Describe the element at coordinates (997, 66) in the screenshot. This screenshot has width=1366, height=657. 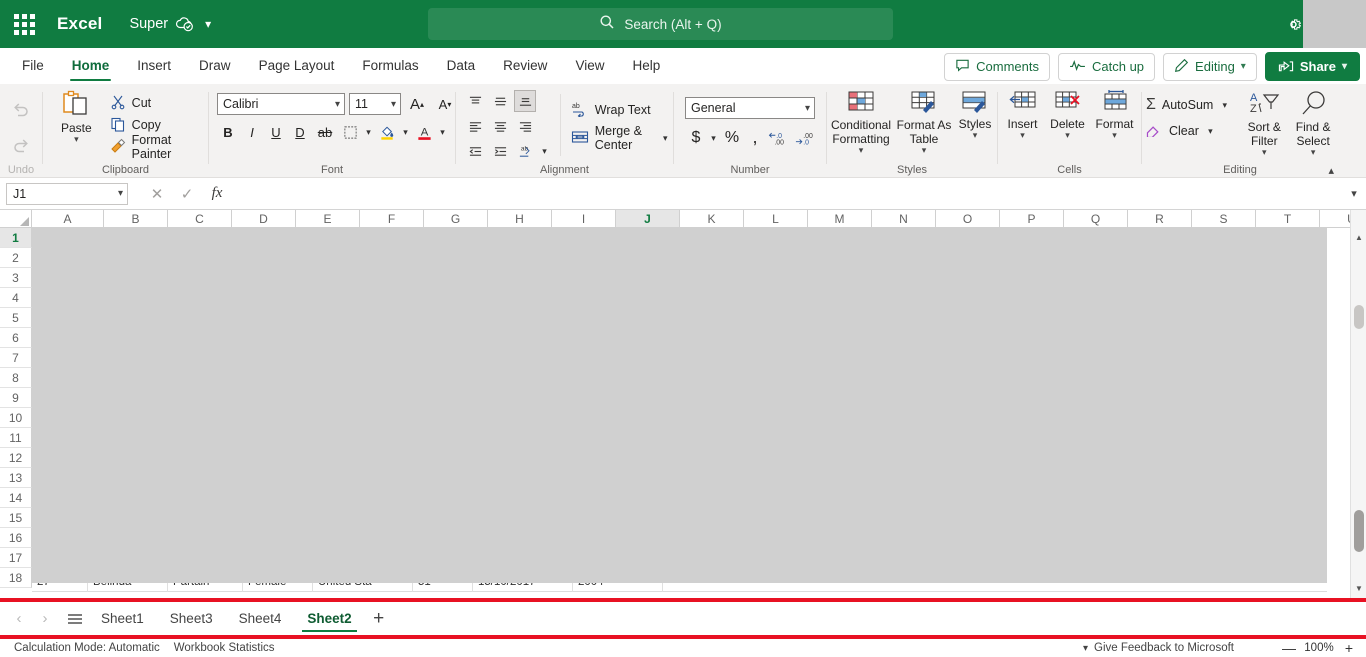
I see `comments-button: Comments` at that location.